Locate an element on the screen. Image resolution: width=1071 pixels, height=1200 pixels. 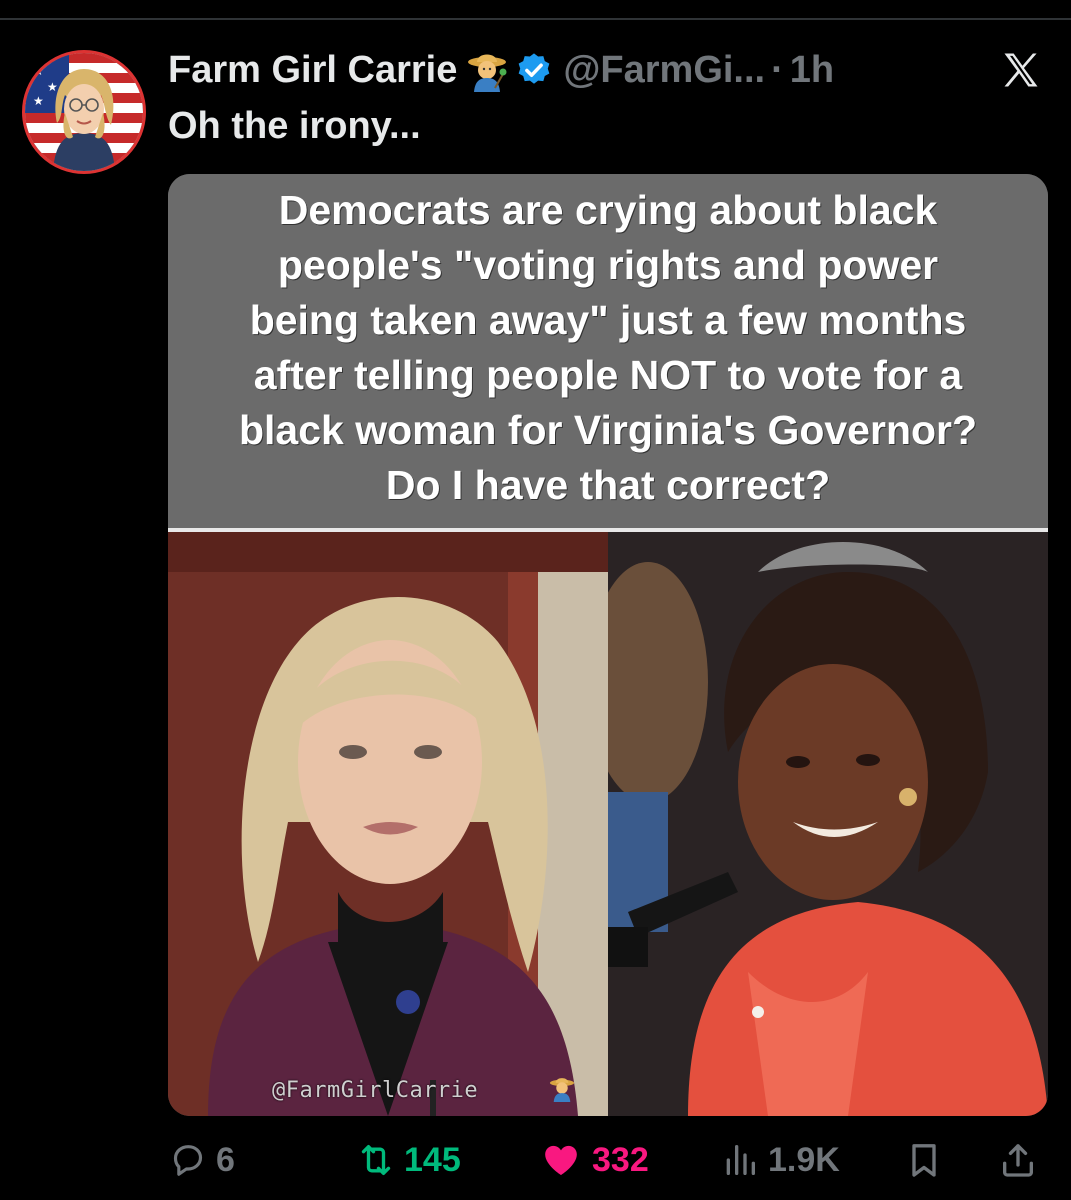
post-time: 1h is located at coordinates (812, 70).